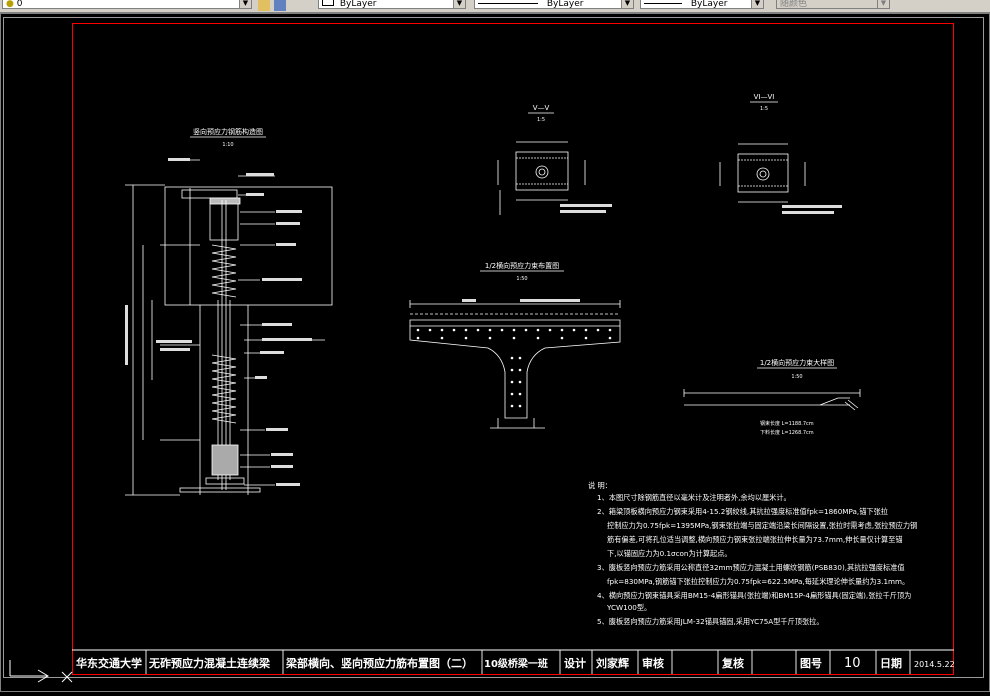  Describe the element at coordinates (669, 553) in the screenshot. I see `note-line-5: 下,以锚固应力为0.1σcon为计算起点。` at that location.